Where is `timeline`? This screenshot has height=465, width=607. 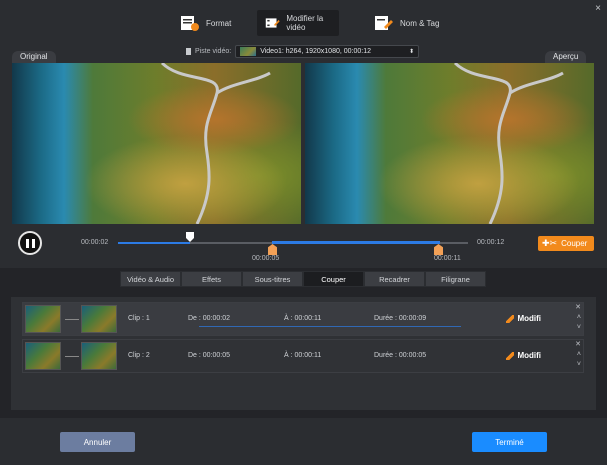 timeline is located at coordinates (293, 242).